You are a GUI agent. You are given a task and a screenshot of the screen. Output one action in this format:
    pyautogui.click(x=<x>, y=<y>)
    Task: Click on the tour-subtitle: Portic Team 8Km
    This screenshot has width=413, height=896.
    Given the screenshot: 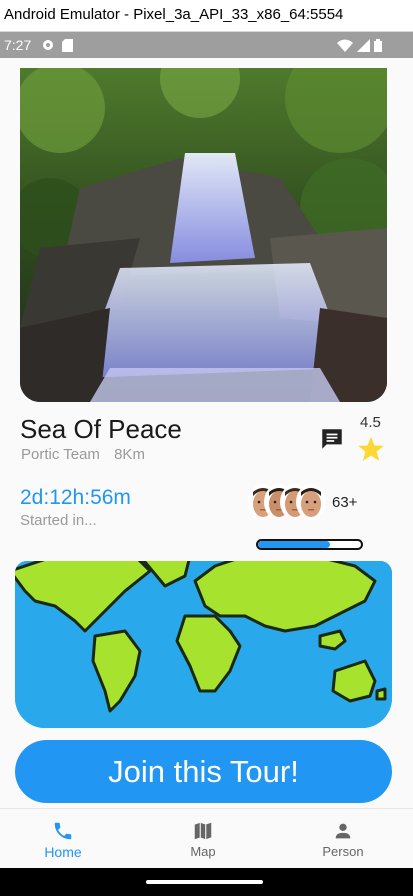 What is the action you would take?
    pyautogui.click(x=88, y=454)
    